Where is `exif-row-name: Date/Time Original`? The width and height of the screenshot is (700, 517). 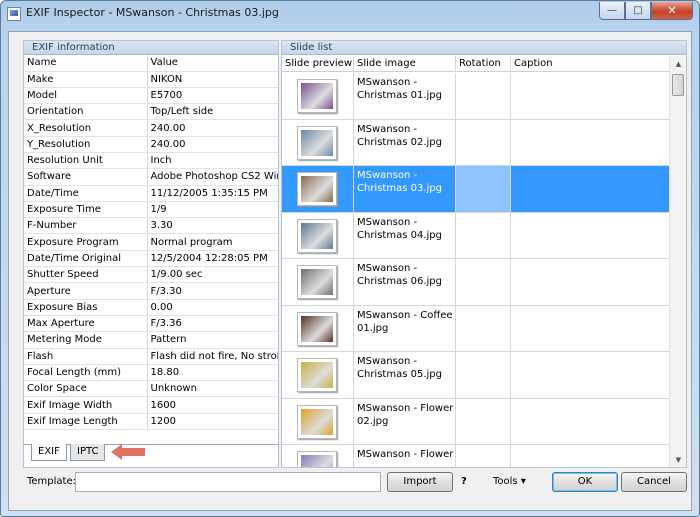 exif-row-name: Date/Time Original is located at coordinates (86, 259).